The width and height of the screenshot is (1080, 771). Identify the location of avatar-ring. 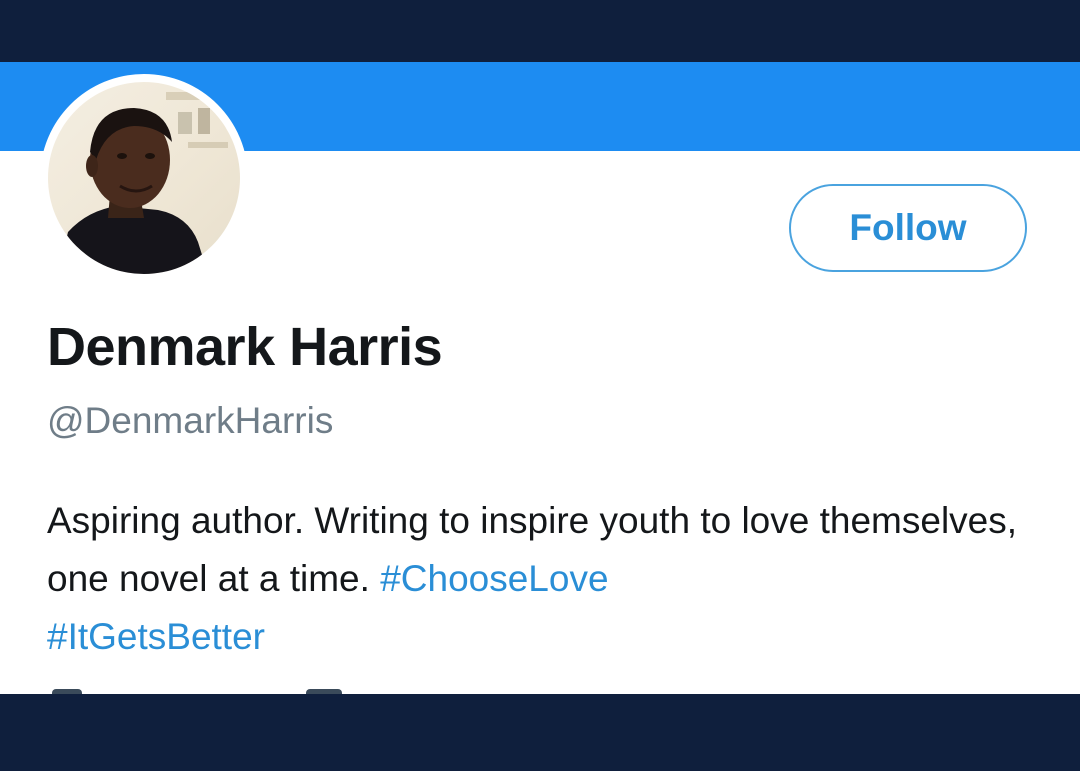
(144, 178).